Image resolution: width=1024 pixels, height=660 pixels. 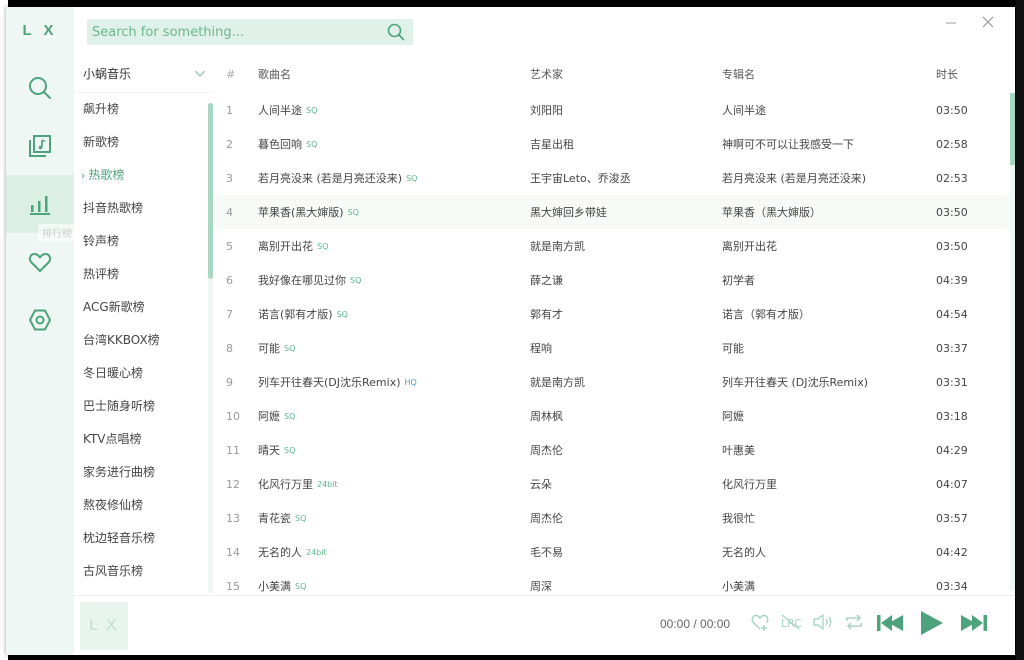 I want to click on song-name-cell: 人间半途 SQ, so click(x=394, y=110).